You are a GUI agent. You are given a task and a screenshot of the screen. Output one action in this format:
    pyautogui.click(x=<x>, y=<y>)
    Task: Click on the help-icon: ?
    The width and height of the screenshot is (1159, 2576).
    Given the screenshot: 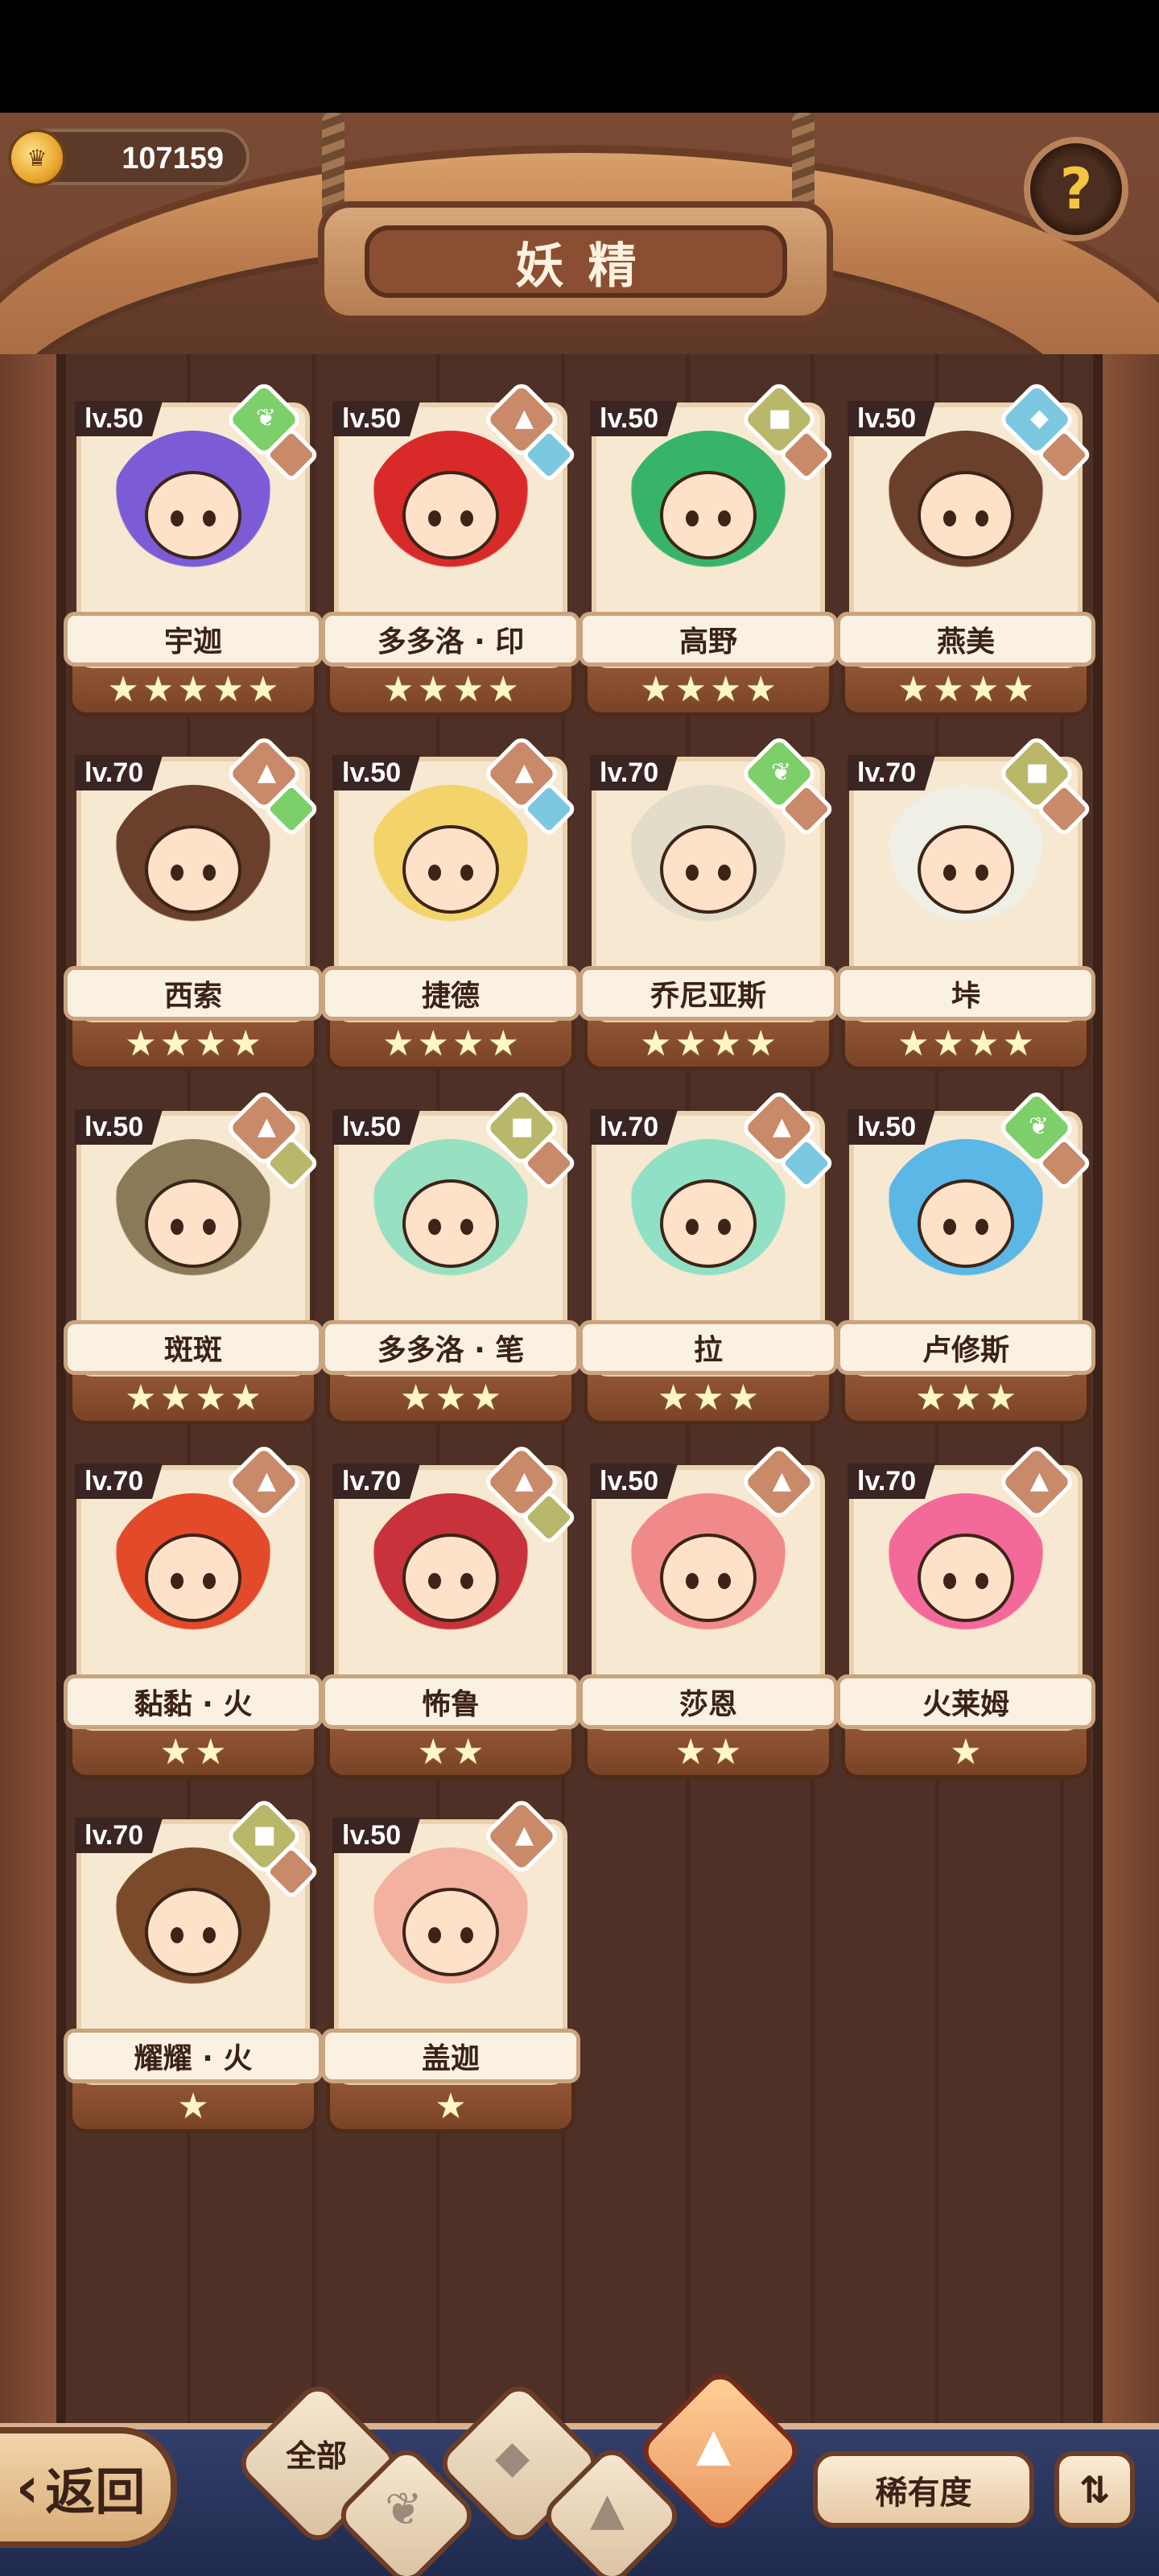 What is the action you would take?
    pyautogui.click(x=1076, y=189)
    